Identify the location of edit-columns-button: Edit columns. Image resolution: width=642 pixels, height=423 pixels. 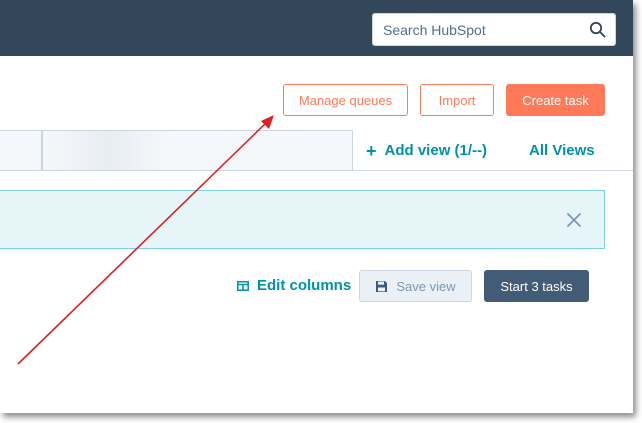
(294, 285).